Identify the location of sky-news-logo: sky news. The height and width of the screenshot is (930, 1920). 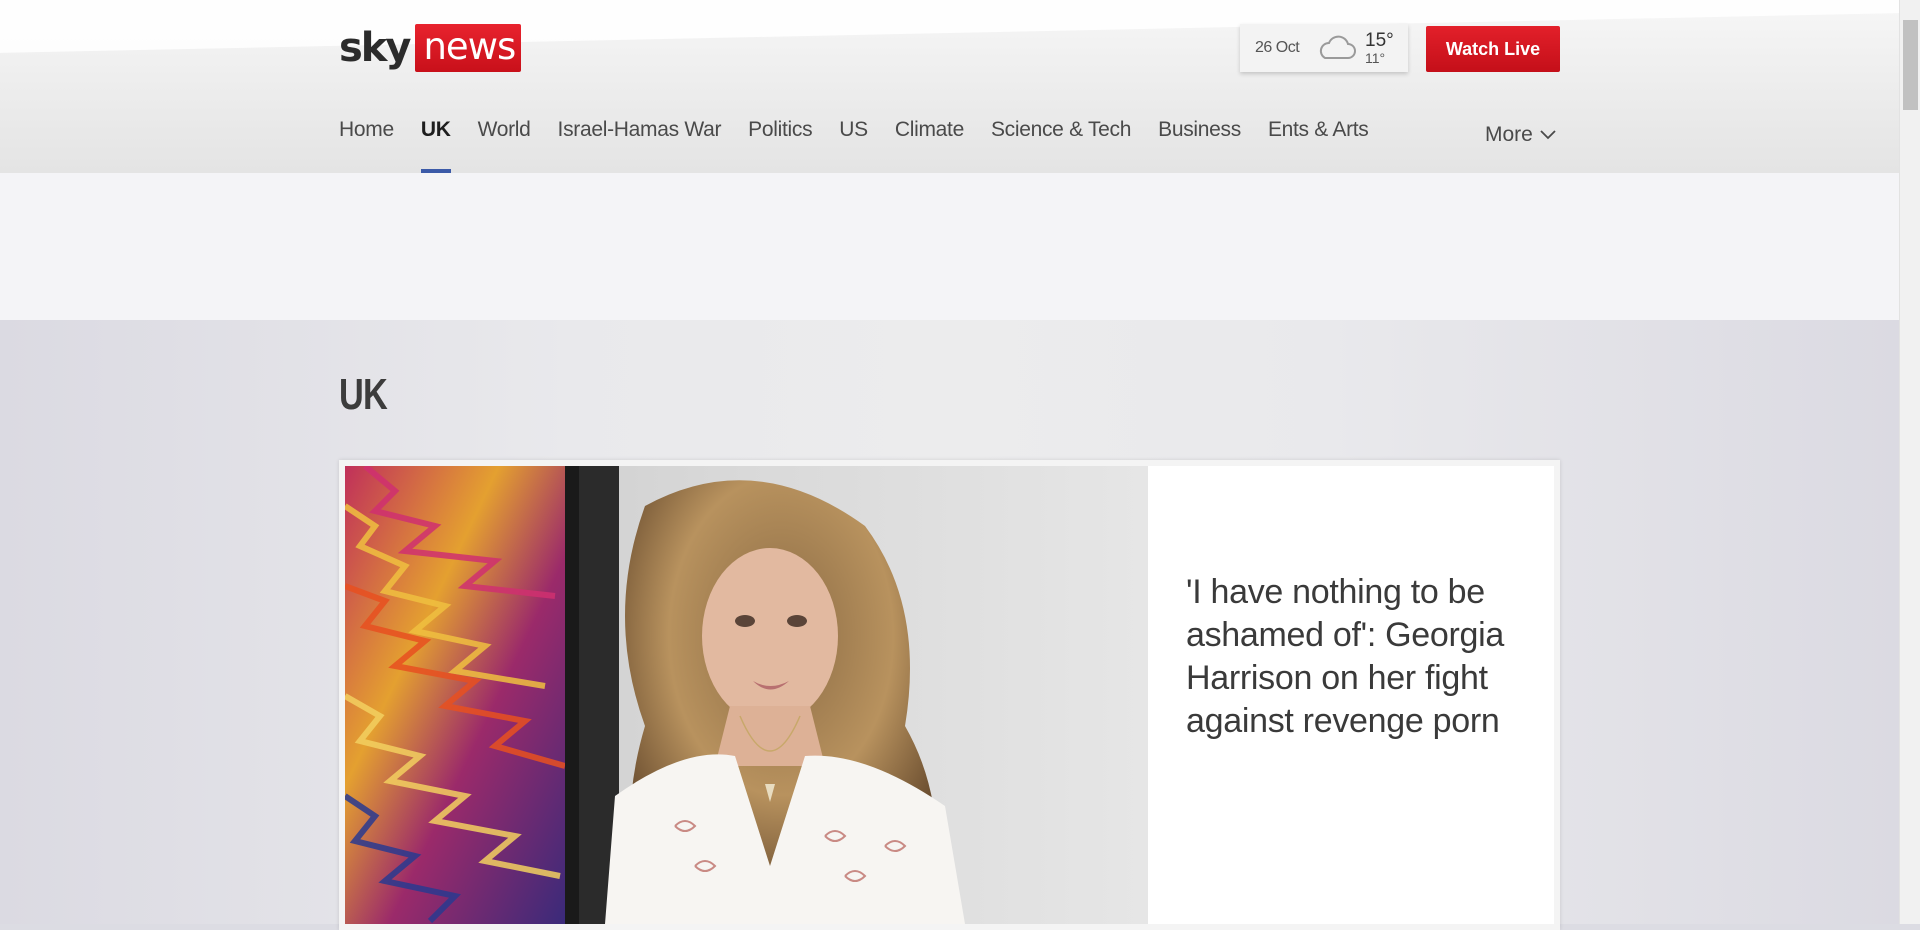
(430, 48).